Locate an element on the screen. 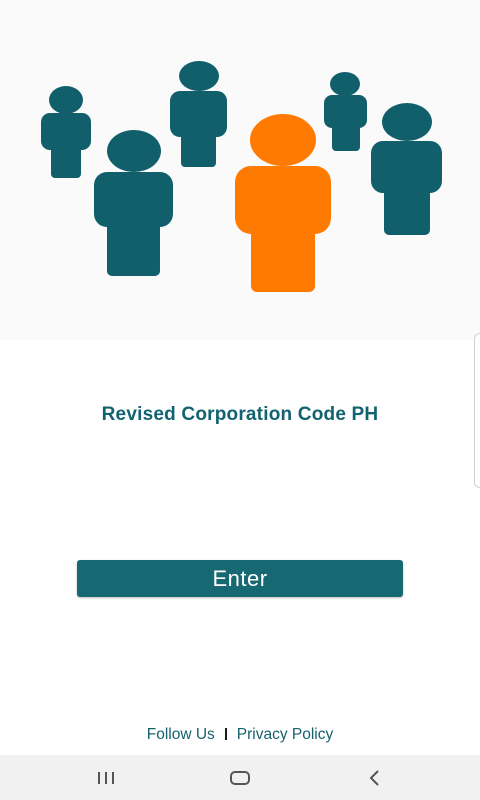  recent-apps-button is located at coordinates (106, 777).